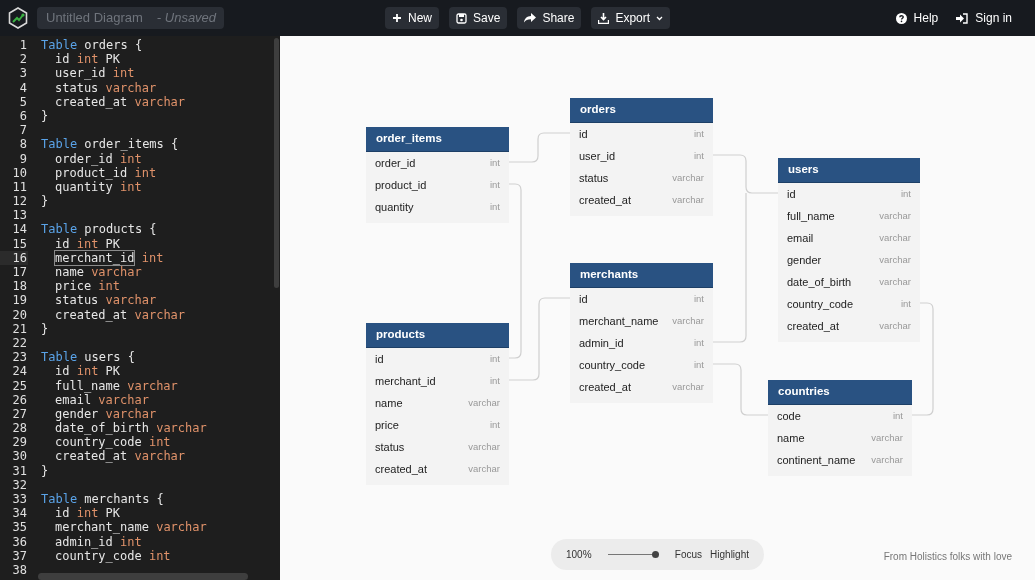 This screenshot has width=1035, height=580. I want to click on field-name: product_id, so click(401, 185).